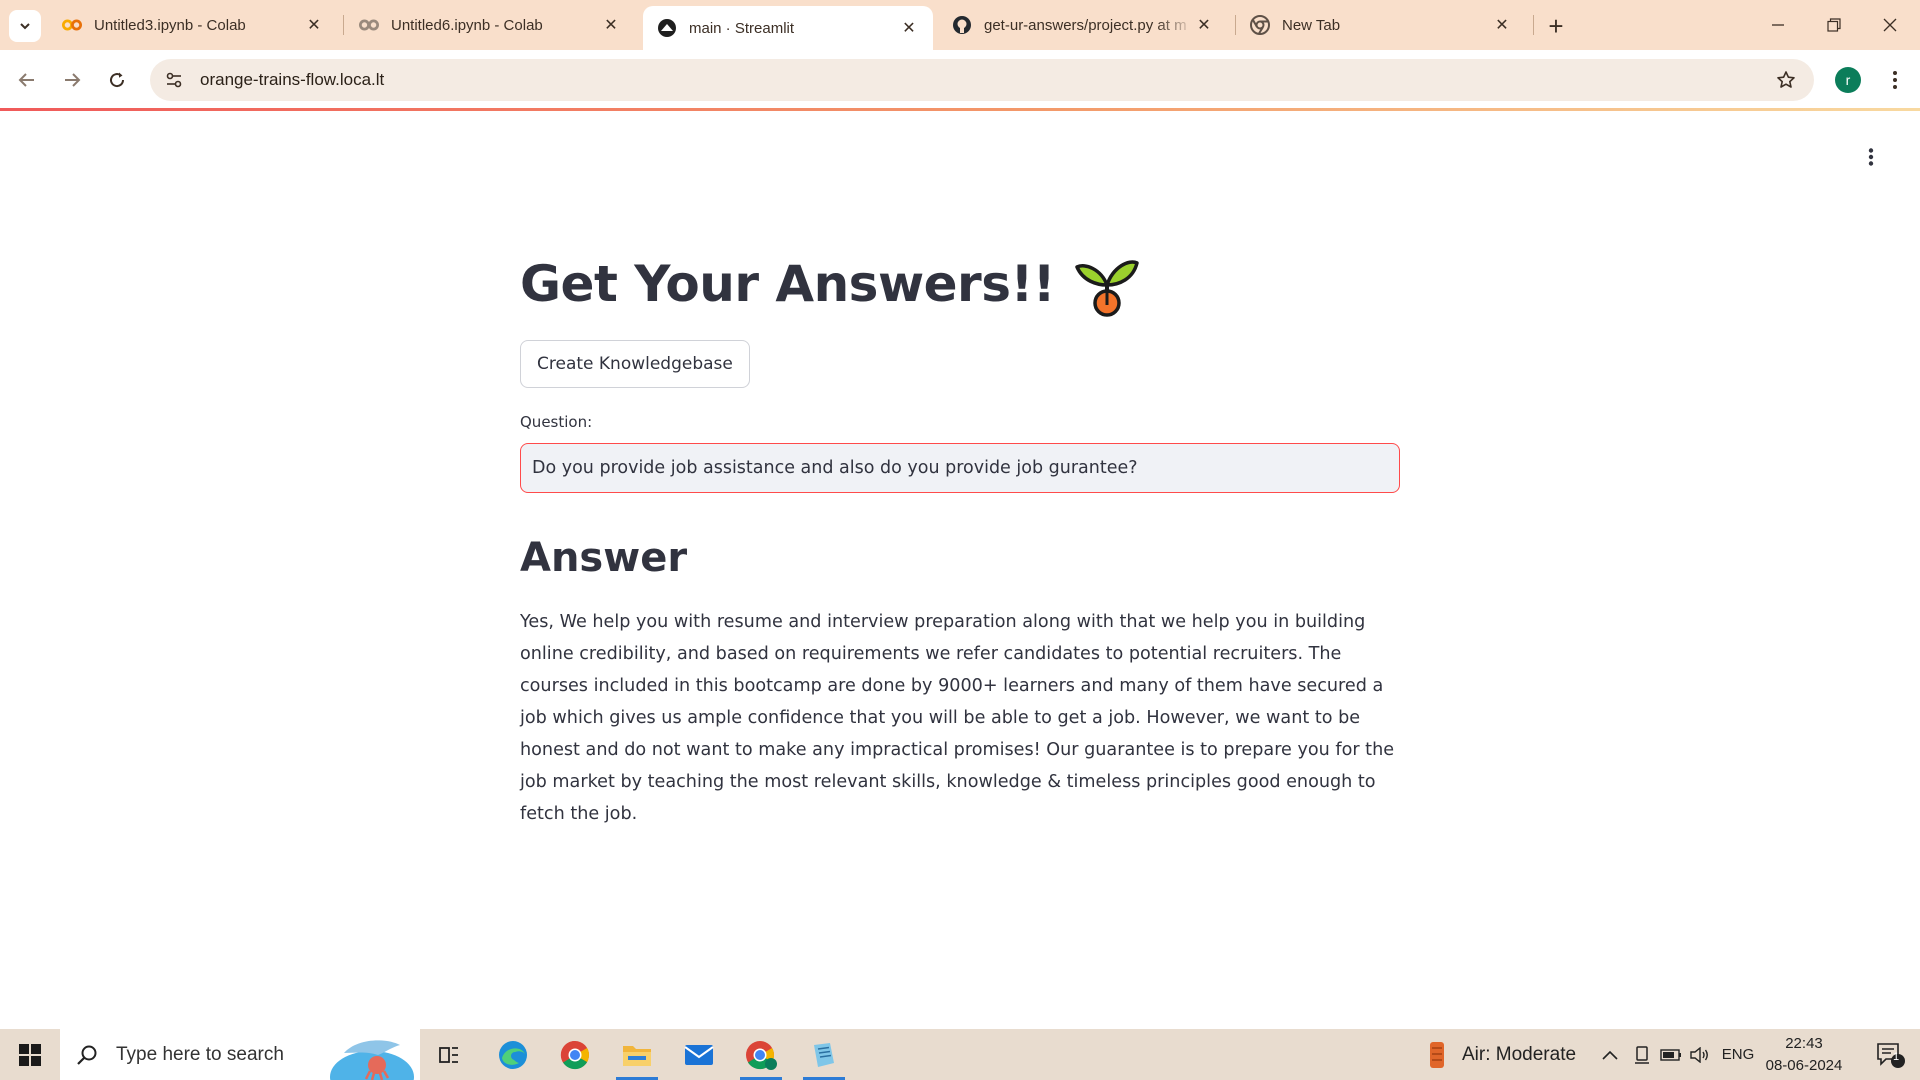  I want to click on minimize-icon, so click(1778, 25).